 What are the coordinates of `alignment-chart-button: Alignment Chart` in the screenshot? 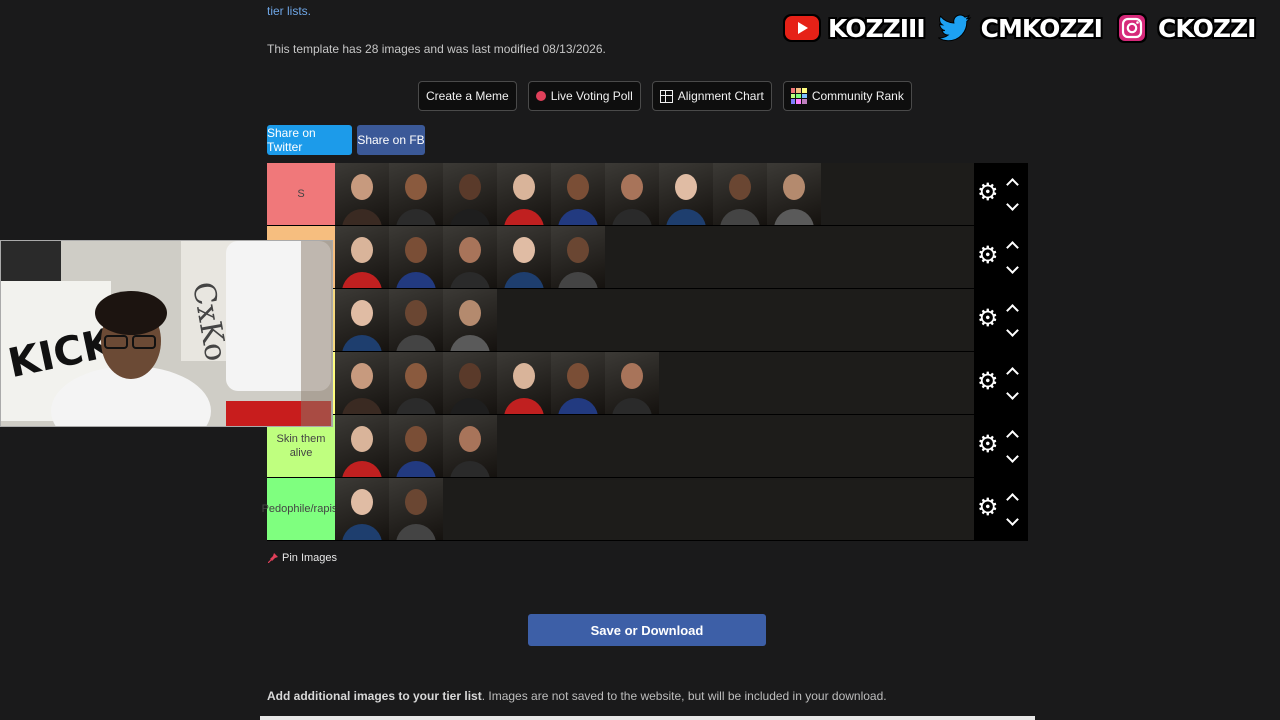 It's located at (711, 96).